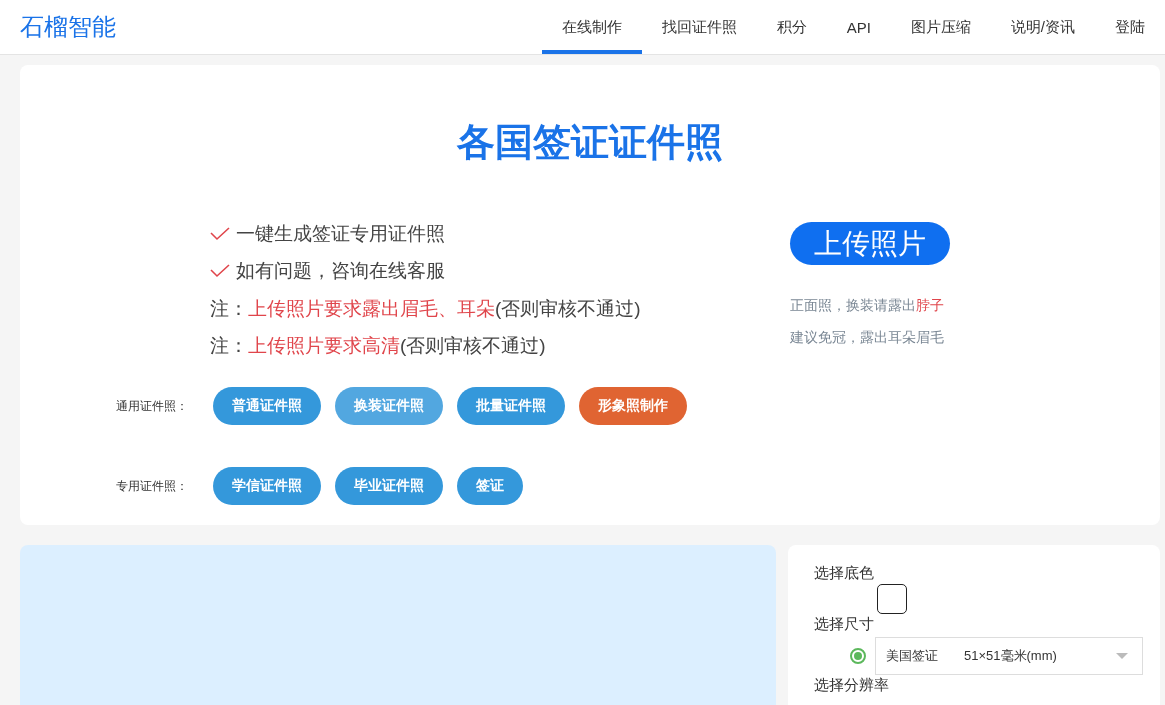 This screenshot has height=705, width=1165. What do you see at coordinates (940, 27) in the screenshot?
I see `nav-tab: 图片压缩` at bounding box center [940, 27].